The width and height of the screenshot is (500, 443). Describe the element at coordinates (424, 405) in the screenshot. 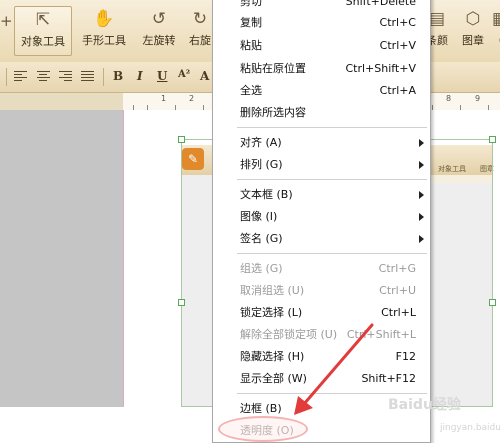

I see `watermark: Baidu经验` at that location.